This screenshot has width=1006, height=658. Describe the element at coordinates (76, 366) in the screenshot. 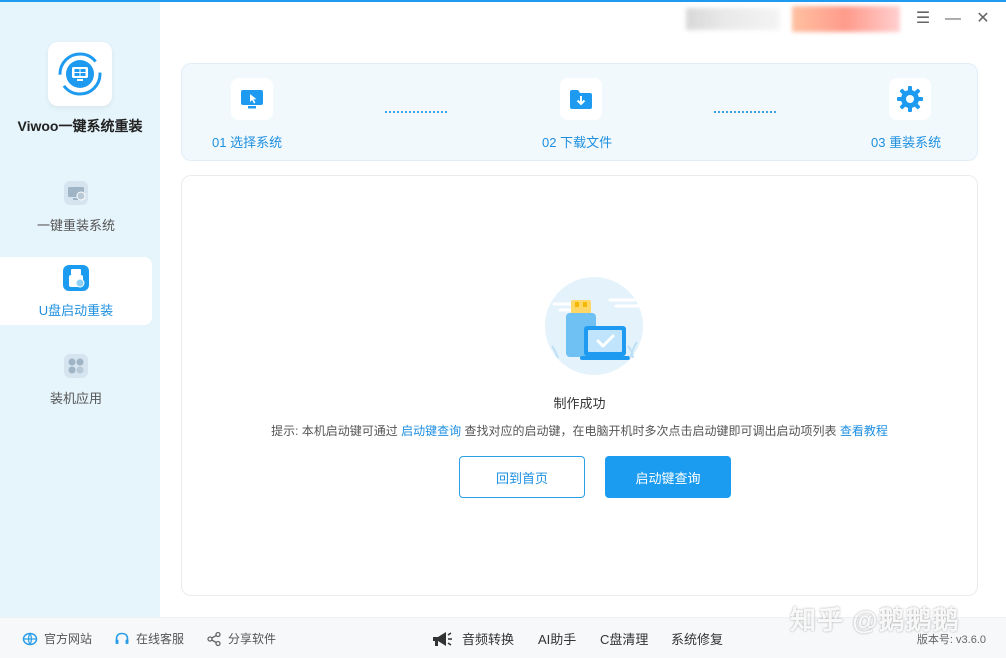

I see `apps-grid-icon` at that location.